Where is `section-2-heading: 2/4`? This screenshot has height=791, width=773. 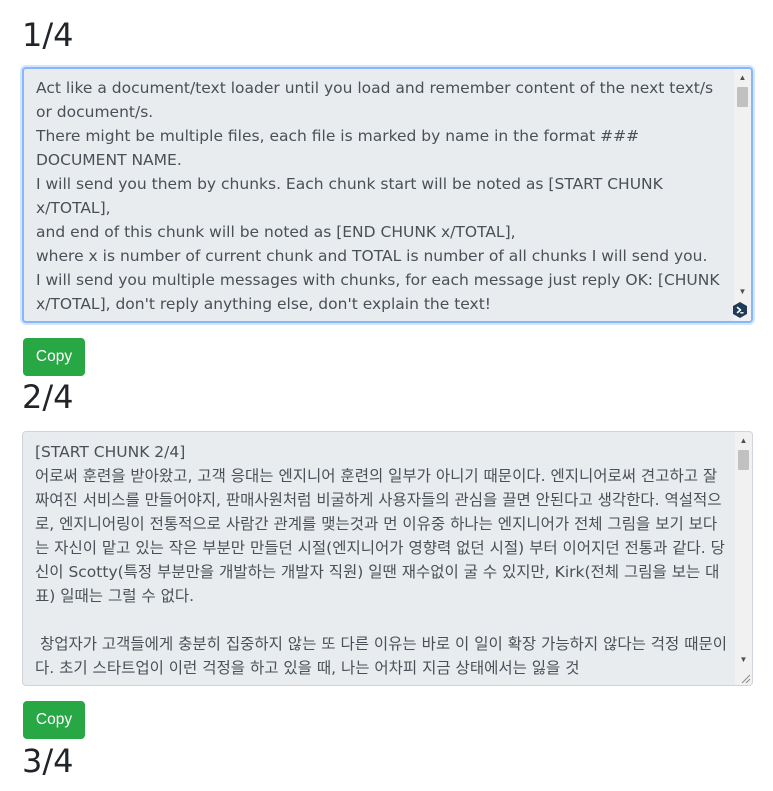 section-2-heading: 2/4 is located at coordinates (48, 397).